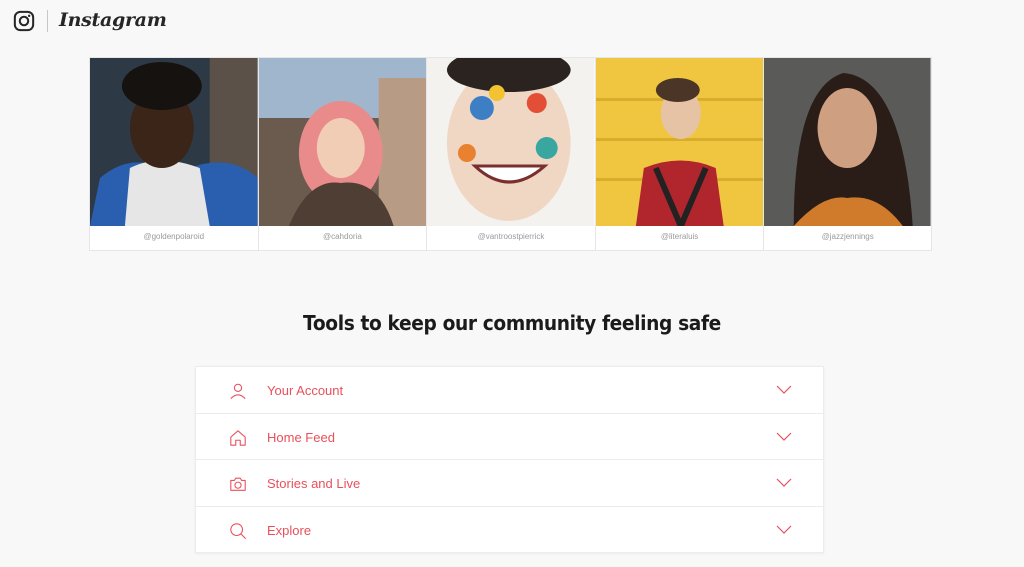  Describe the element at coordinates (289, 530) in the screenshot. I see `accordion-label: Explore` at that location.